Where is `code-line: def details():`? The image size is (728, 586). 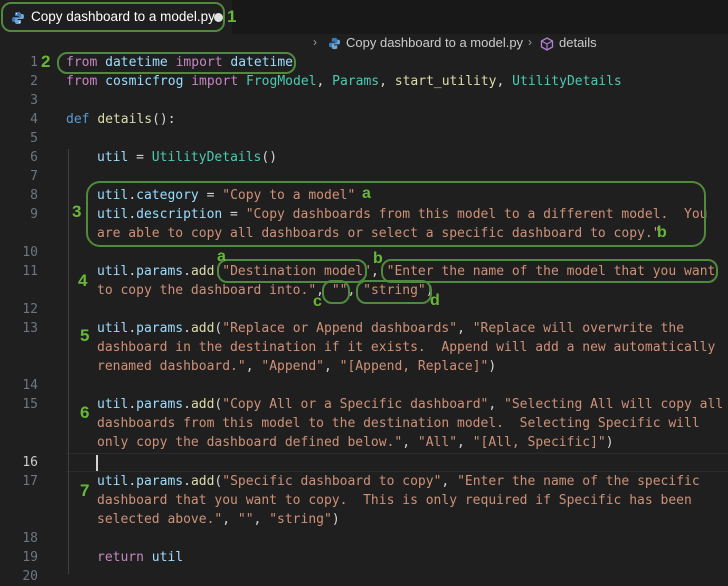
code-line: def details(): is located at coordinates (121, 119).